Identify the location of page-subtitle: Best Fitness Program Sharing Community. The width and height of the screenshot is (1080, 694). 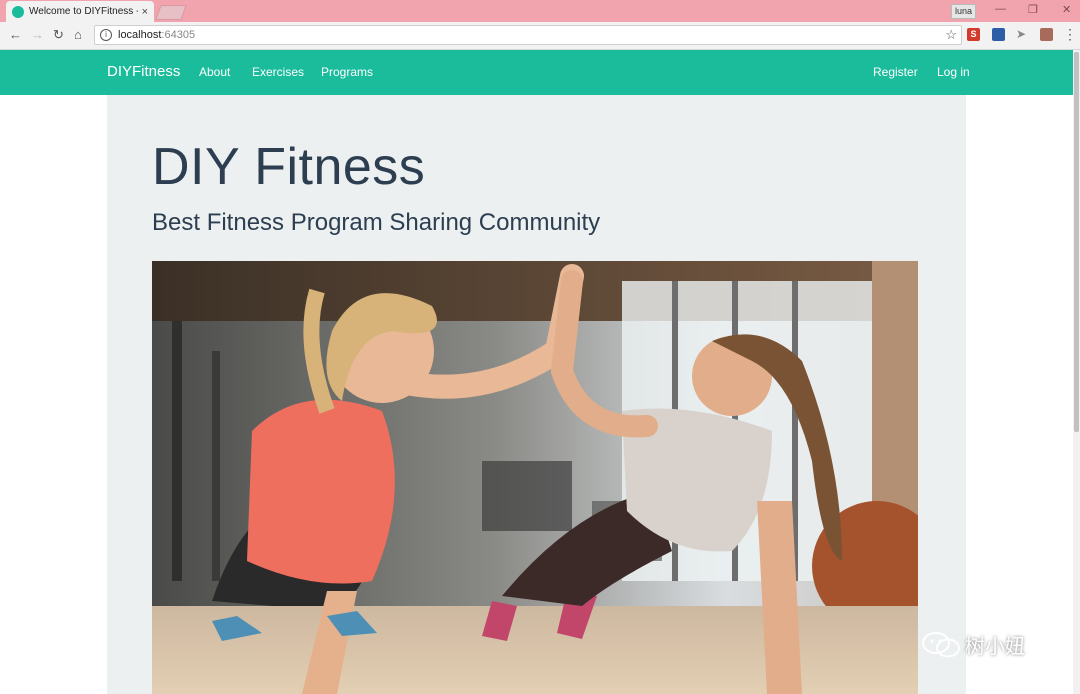
(376, 222).